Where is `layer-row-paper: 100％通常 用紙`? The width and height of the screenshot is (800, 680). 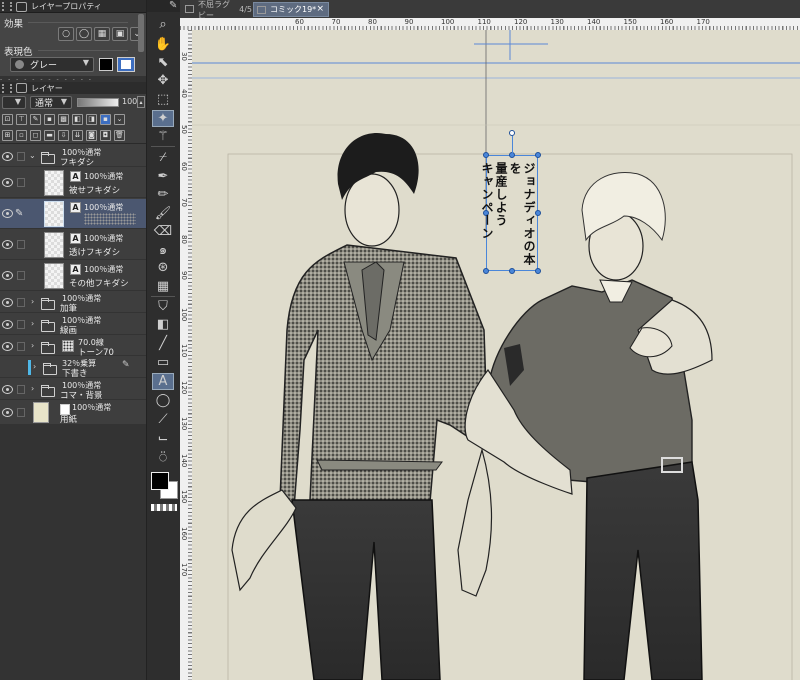 layer-row-paper: 100％通常 用紙 is located at coordinates (73, 413).